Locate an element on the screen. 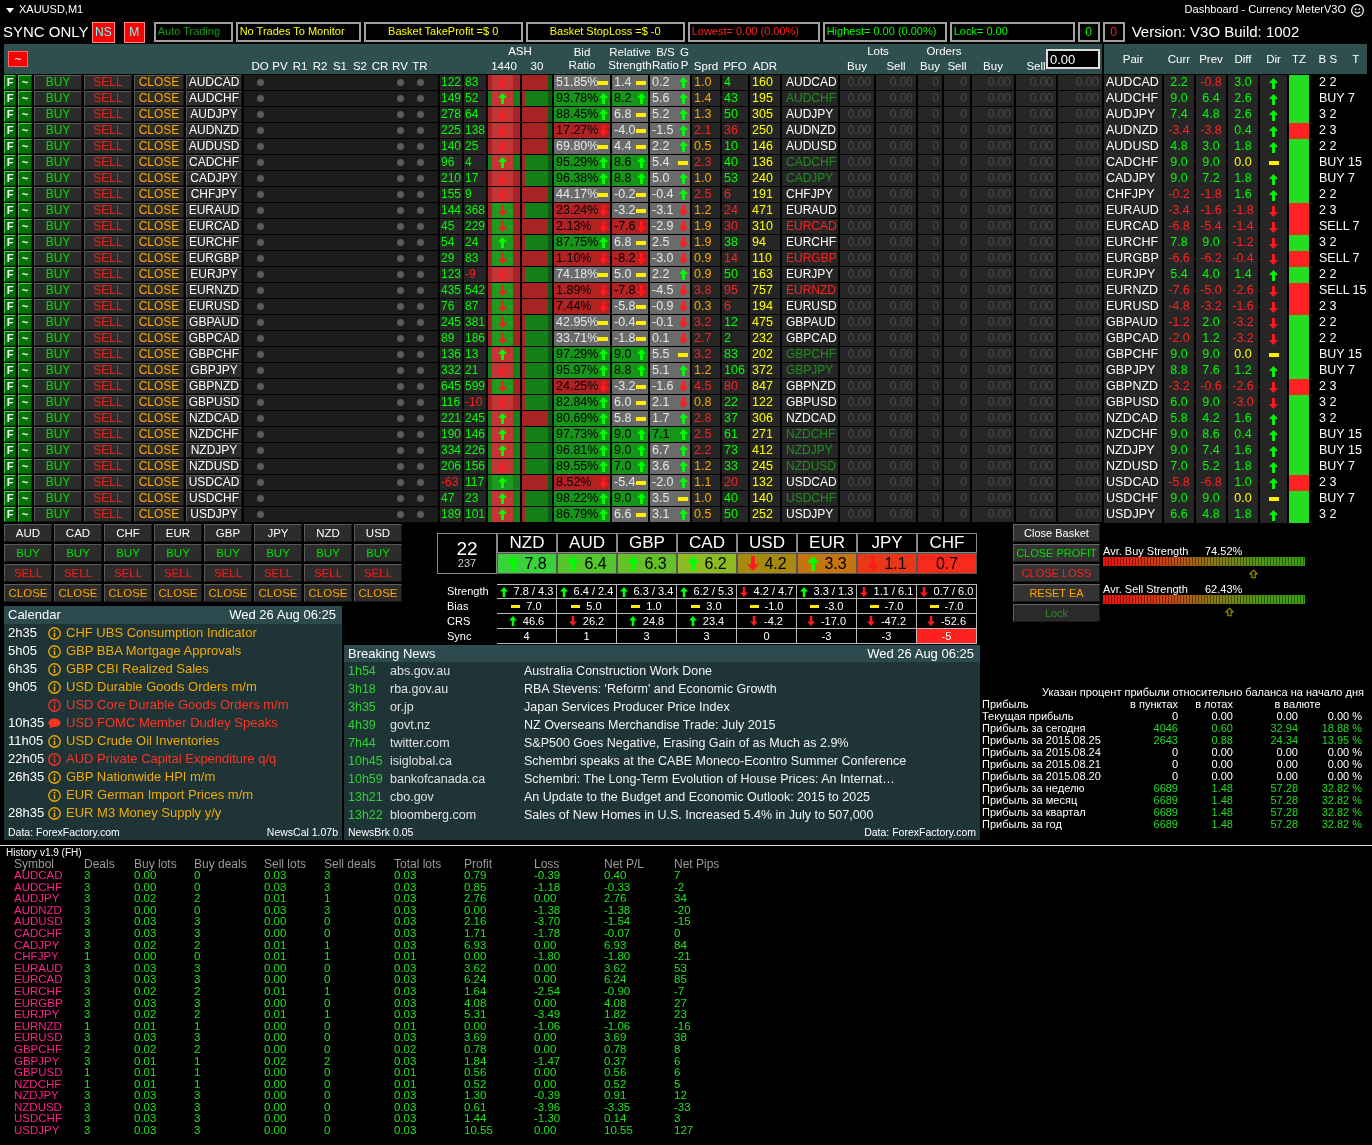  pair-button: AUDJPY is located at coordinates (214, 114).